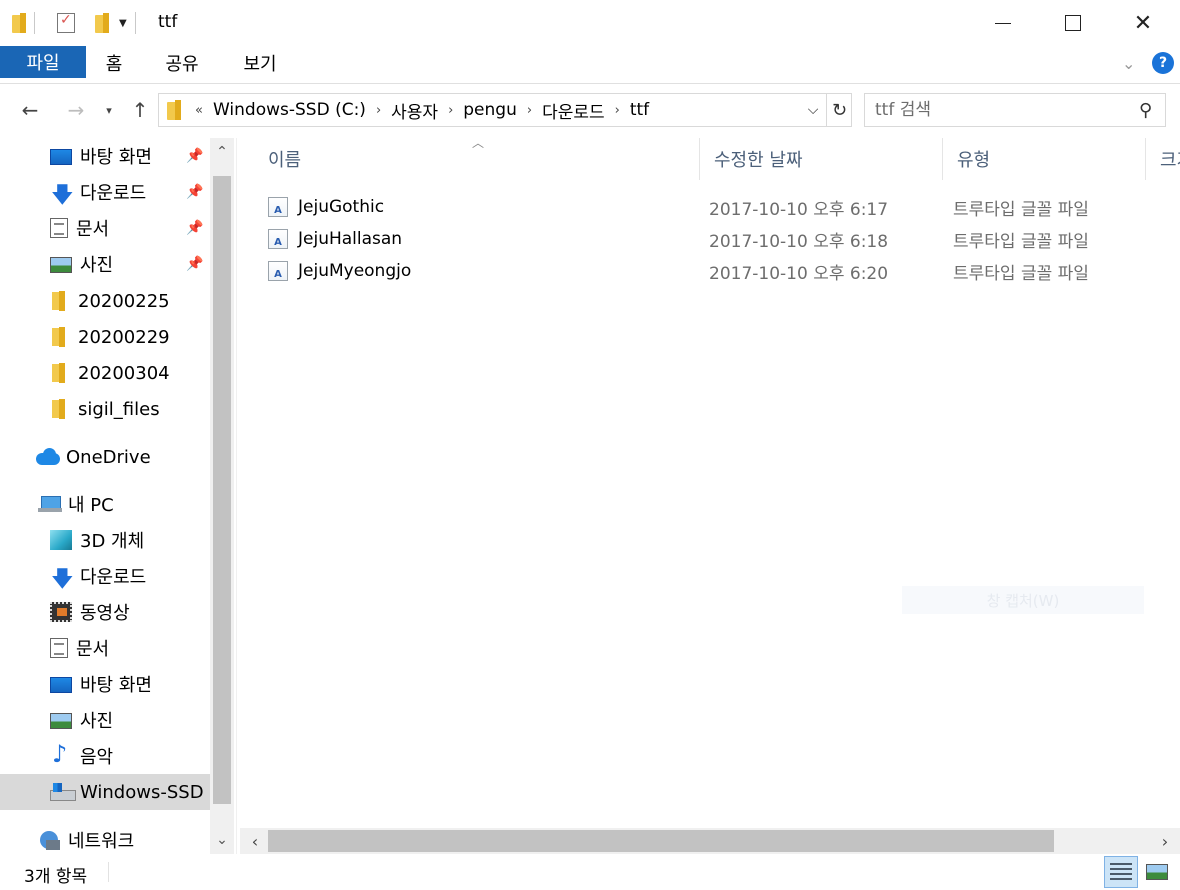  Describe the element at coordinates (182, 63) in the screenshot. I see `tab-share: 공유` at that location.